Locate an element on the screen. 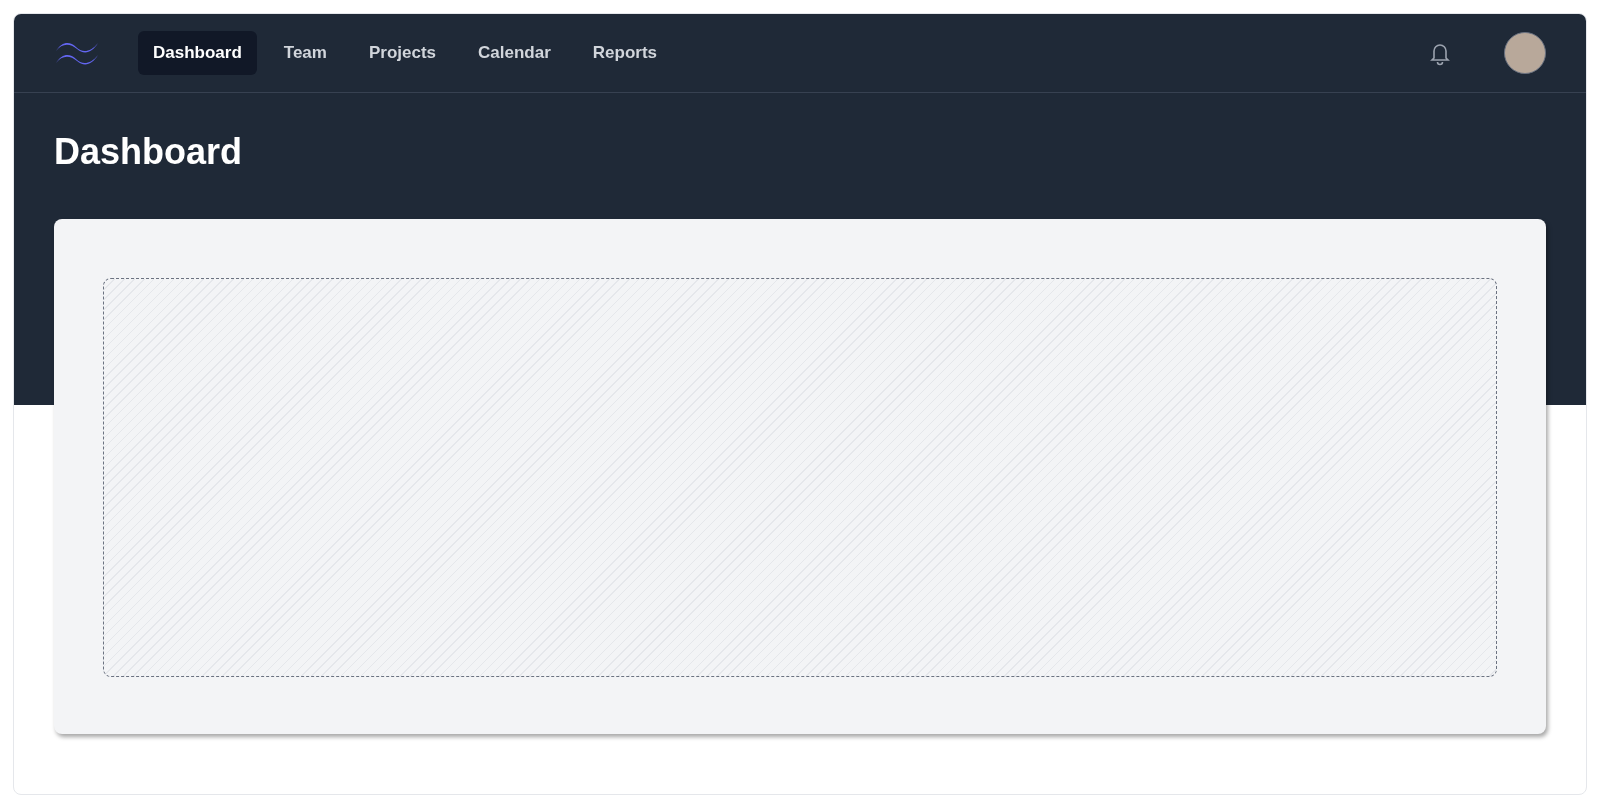 The image size is (1602, 804). nav-tab: Projects is located at coordinates (402, 53).